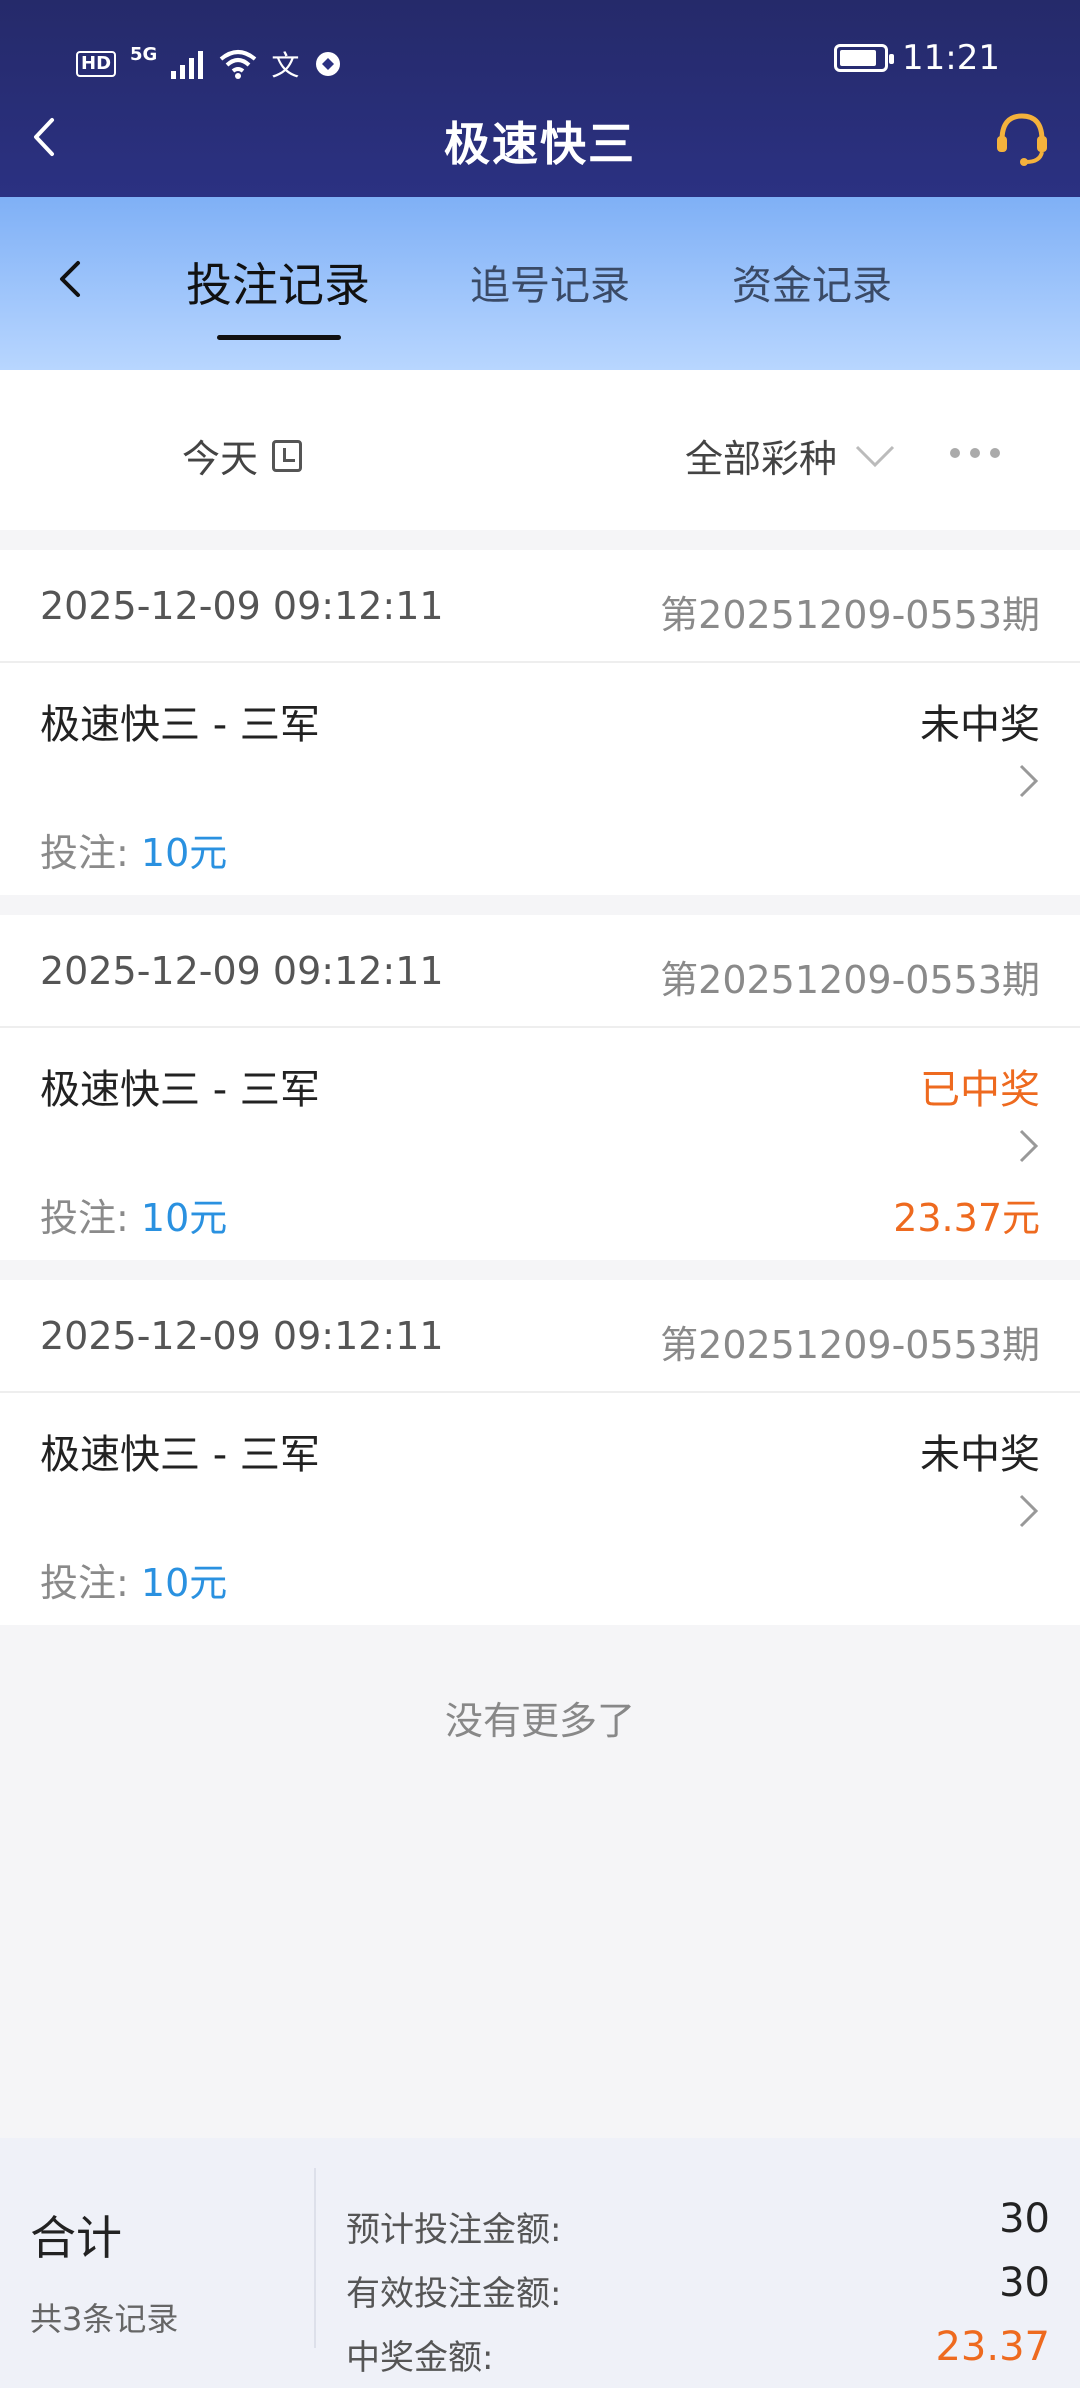  What do you see at coordinates (540, 98) in the screenshot?
I see `app-header: HD 5G 文 11:21 极速快三` at bounding box center [540, 98].